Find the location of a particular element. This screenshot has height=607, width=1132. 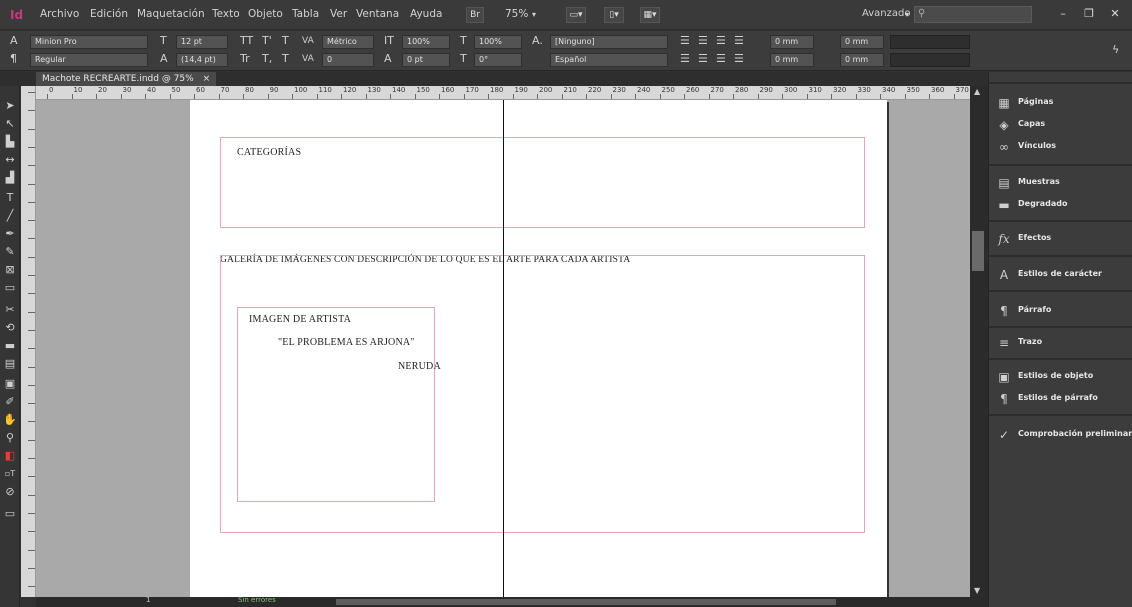

menu-tabla: Tabla is located at coordinates (305, 14).